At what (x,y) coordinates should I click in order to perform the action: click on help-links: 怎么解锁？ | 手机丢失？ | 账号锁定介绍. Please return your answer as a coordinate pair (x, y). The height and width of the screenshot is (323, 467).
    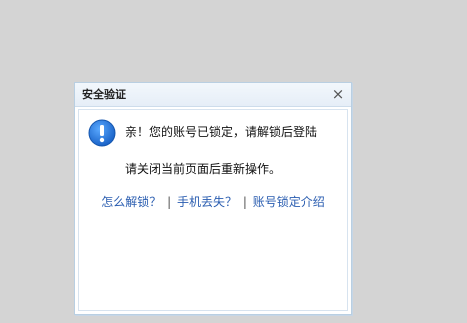
    Looking at the image, I should click on (213, 202).